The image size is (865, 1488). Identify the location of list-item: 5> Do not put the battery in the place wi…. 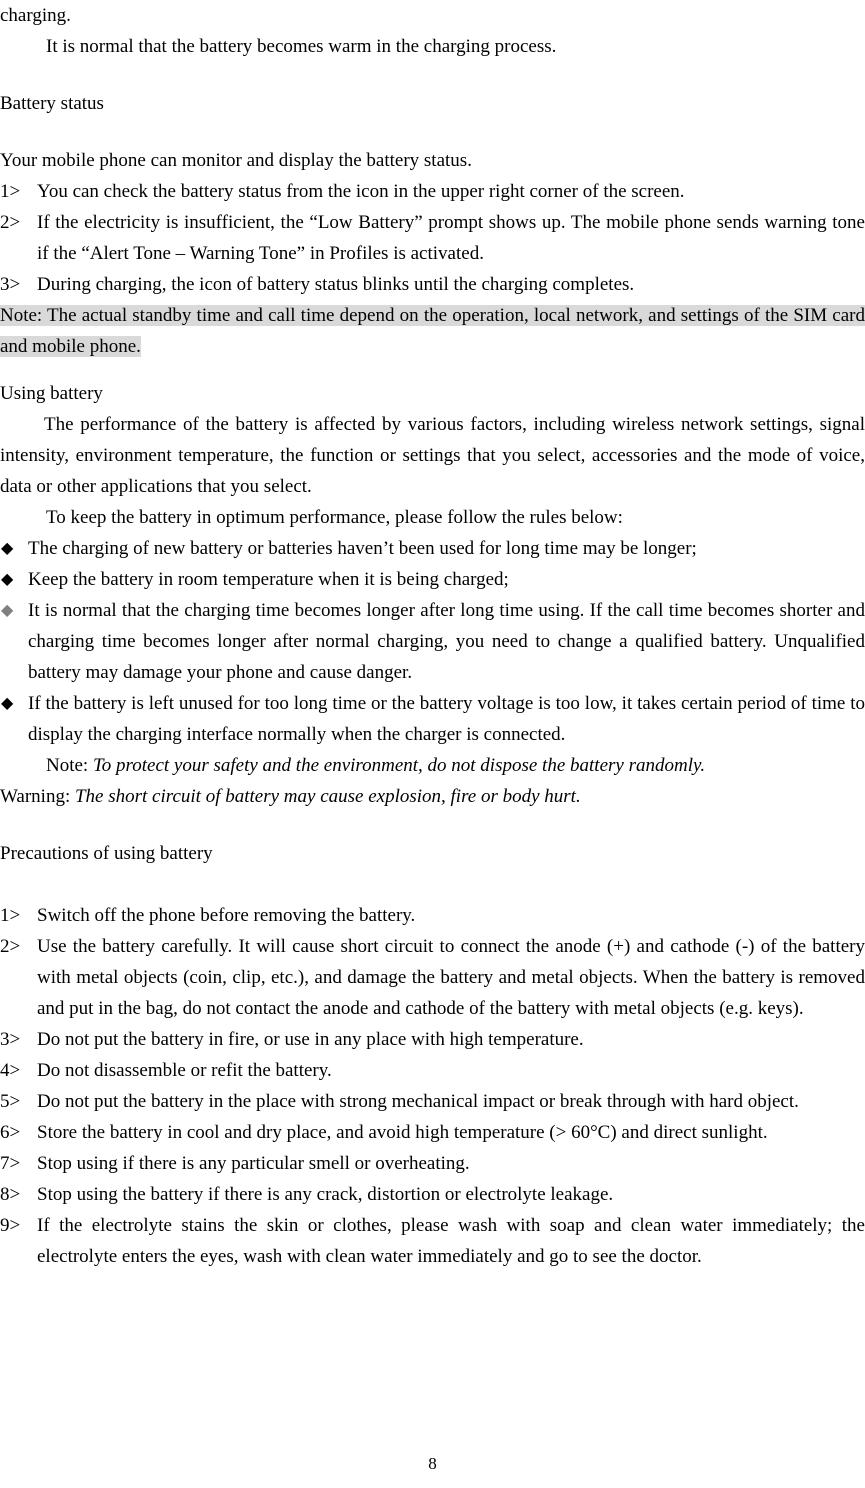
(432, 1101).